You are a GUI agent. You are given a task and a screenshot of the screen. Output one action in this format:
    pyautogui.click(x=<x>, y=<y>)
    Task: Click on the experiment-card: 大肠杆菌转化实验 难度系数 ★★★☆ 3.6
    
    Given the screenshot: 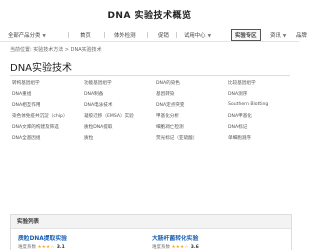 What is the action you would take?
    pyautogui.click(x=218, y=241)
    